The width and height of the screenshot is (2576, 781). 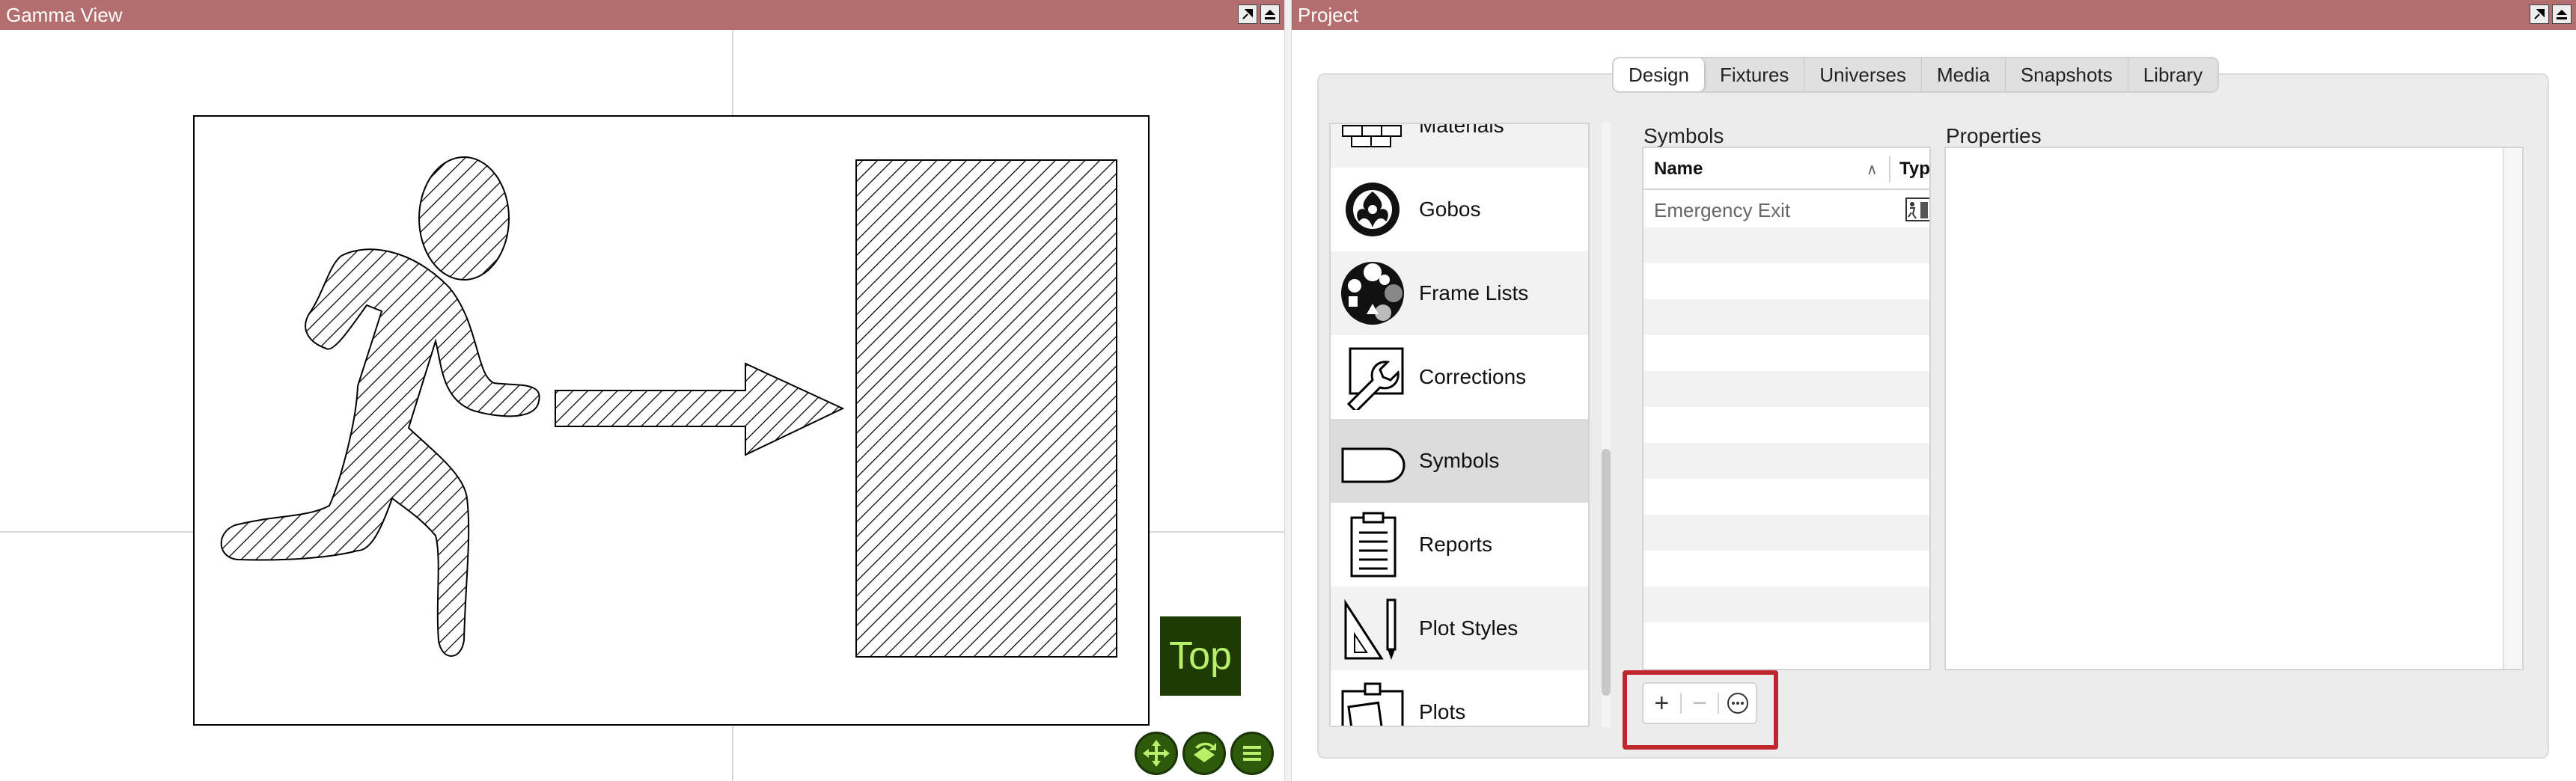 I want to click on tab-design: Design, so click(x=1659, y=74).